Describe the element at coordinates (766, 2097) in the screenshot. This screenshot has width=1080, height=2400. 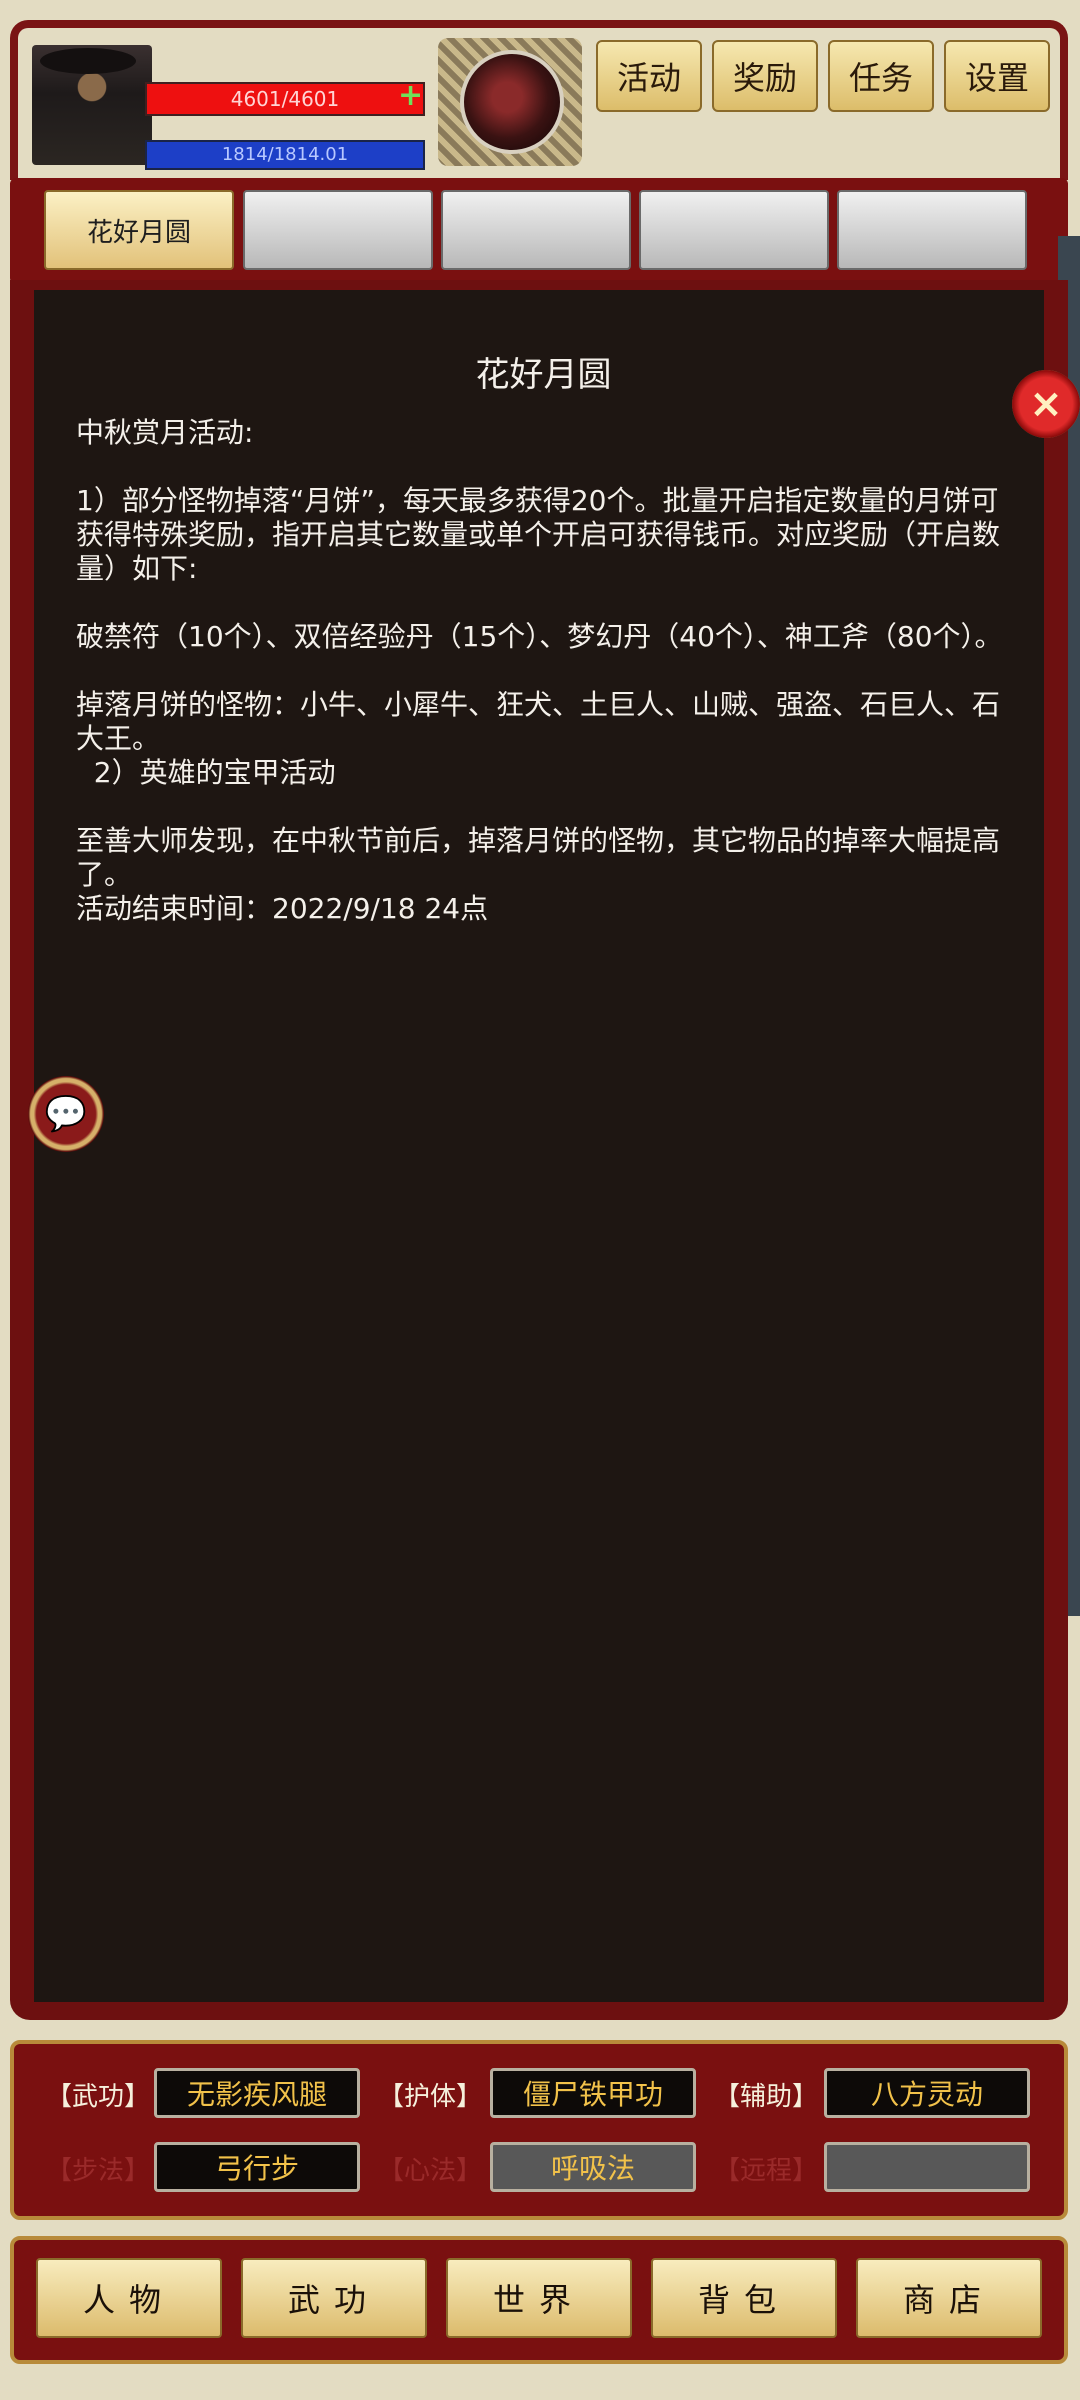
I see `skill-label-assist: 【辅助】` at that location.